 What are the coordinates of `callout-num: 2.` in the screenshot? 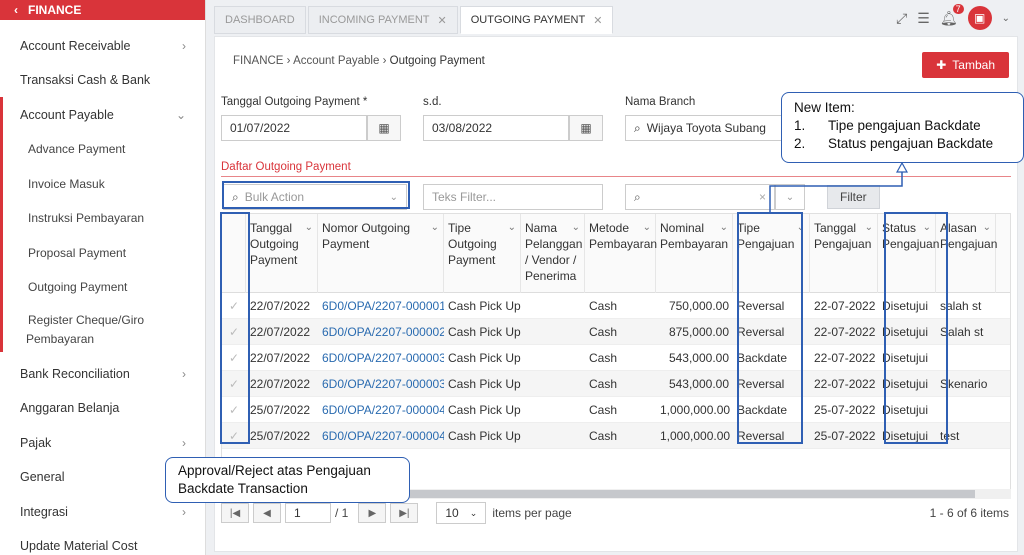 It's located at (800, 143).